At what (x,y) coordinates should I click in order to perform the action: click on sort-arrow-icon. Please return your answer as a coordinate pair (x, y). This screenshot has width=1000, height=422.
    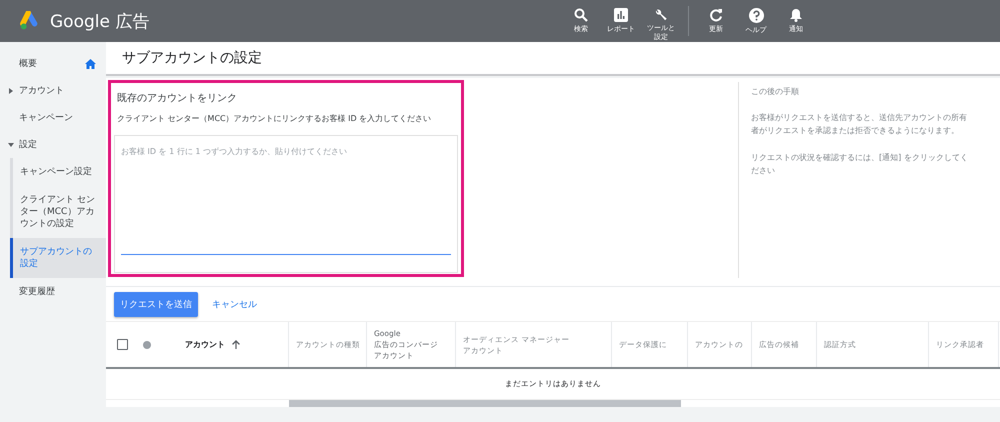
    Looking at the image, I should click on (236, 344).